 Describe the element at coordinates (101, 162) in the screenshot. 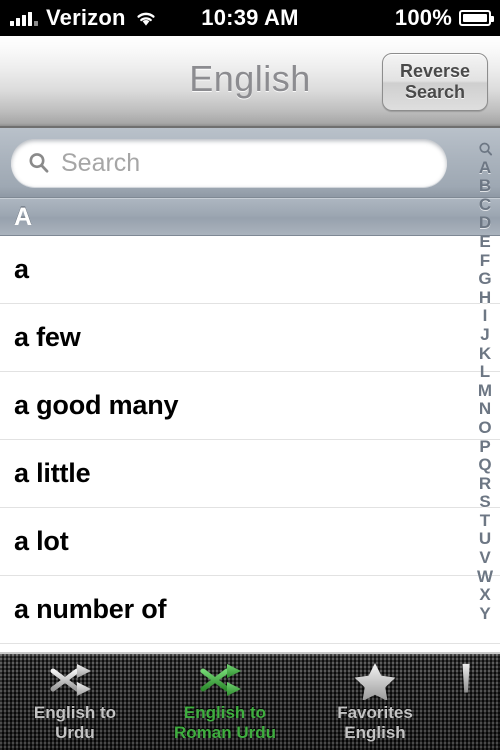

I see `search-placeholder: Search` at that location.